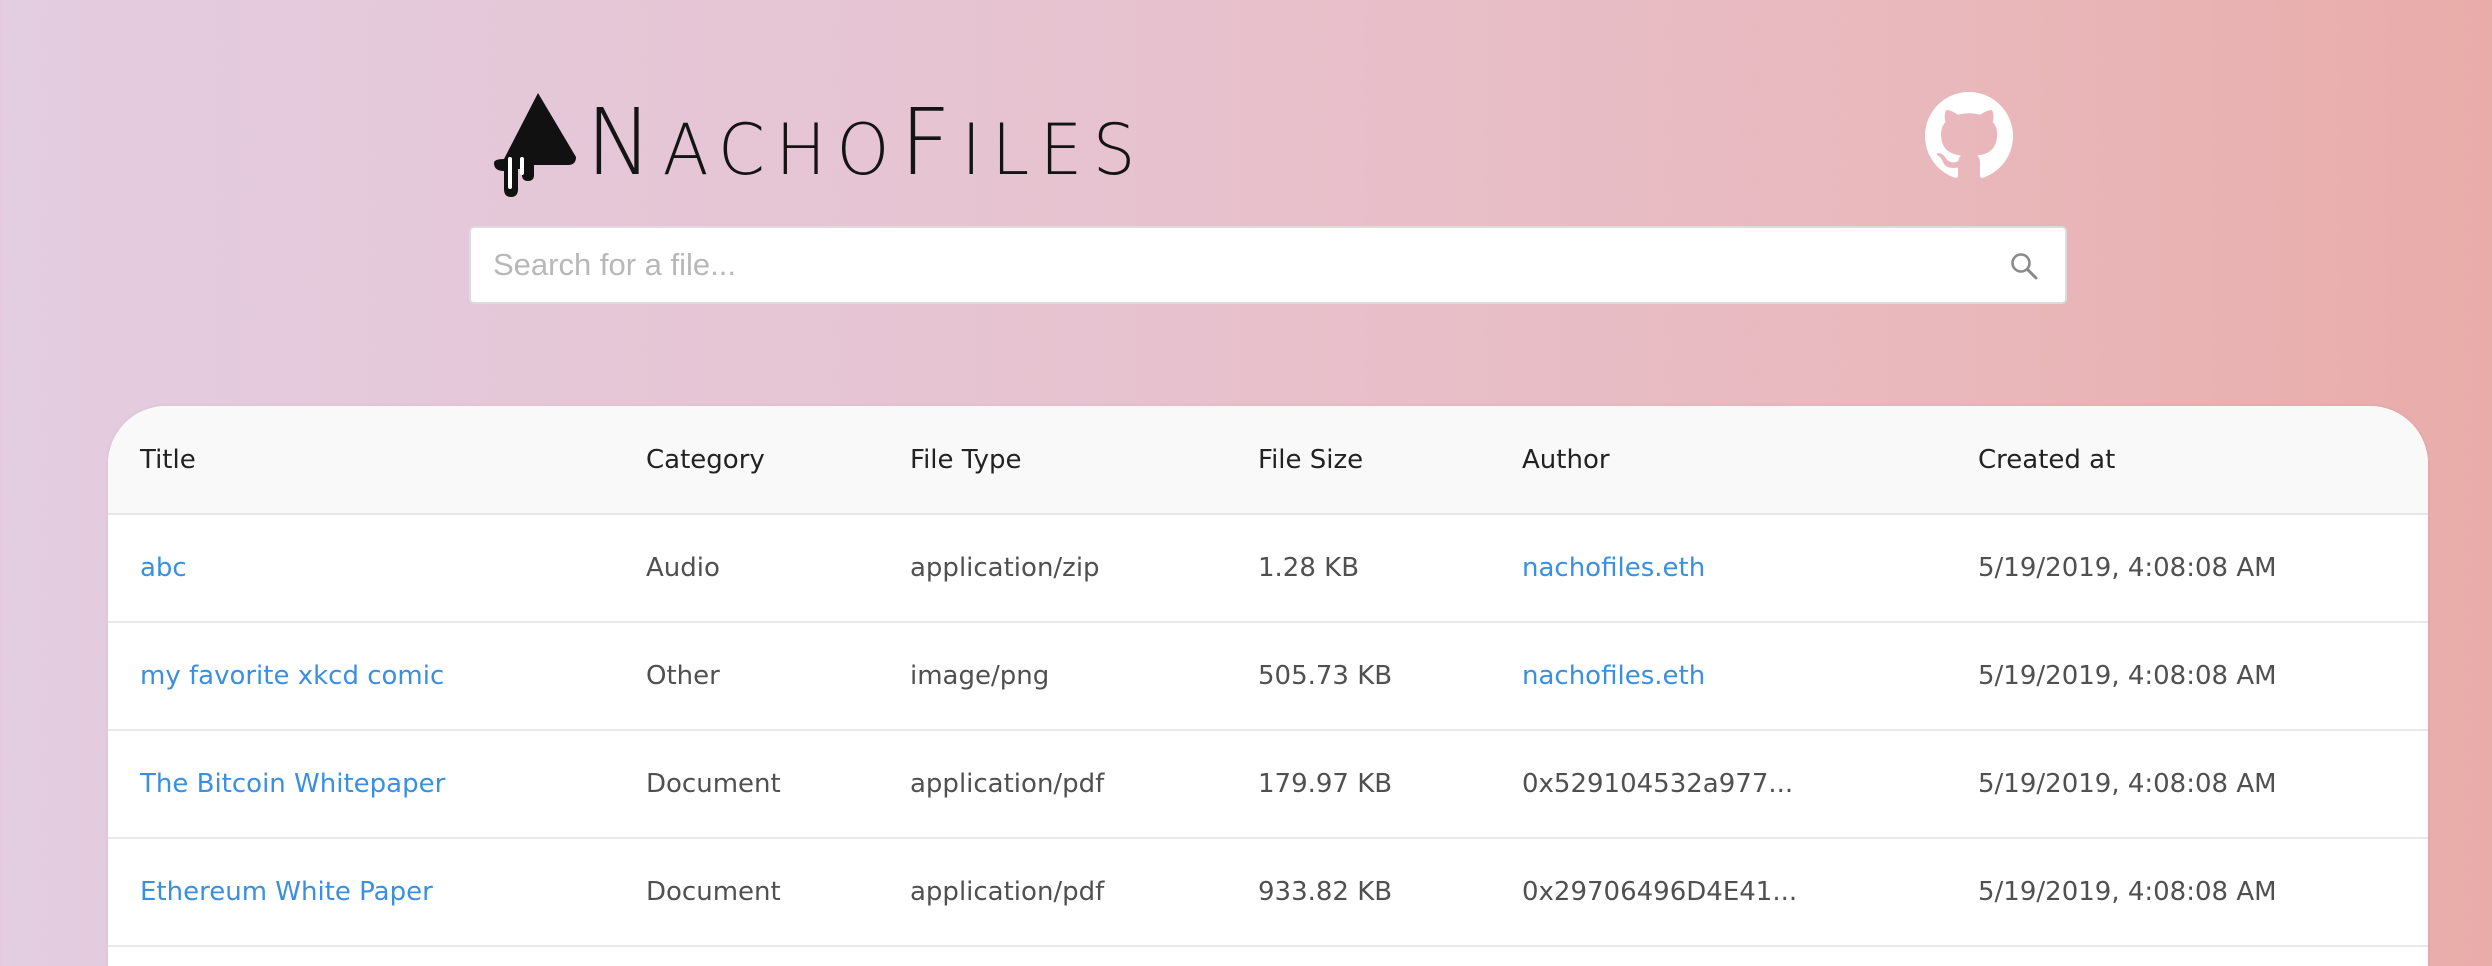 The width and height of the screenshot is (2492, 966). I want to click on file-category: Other, so click(746, 676).